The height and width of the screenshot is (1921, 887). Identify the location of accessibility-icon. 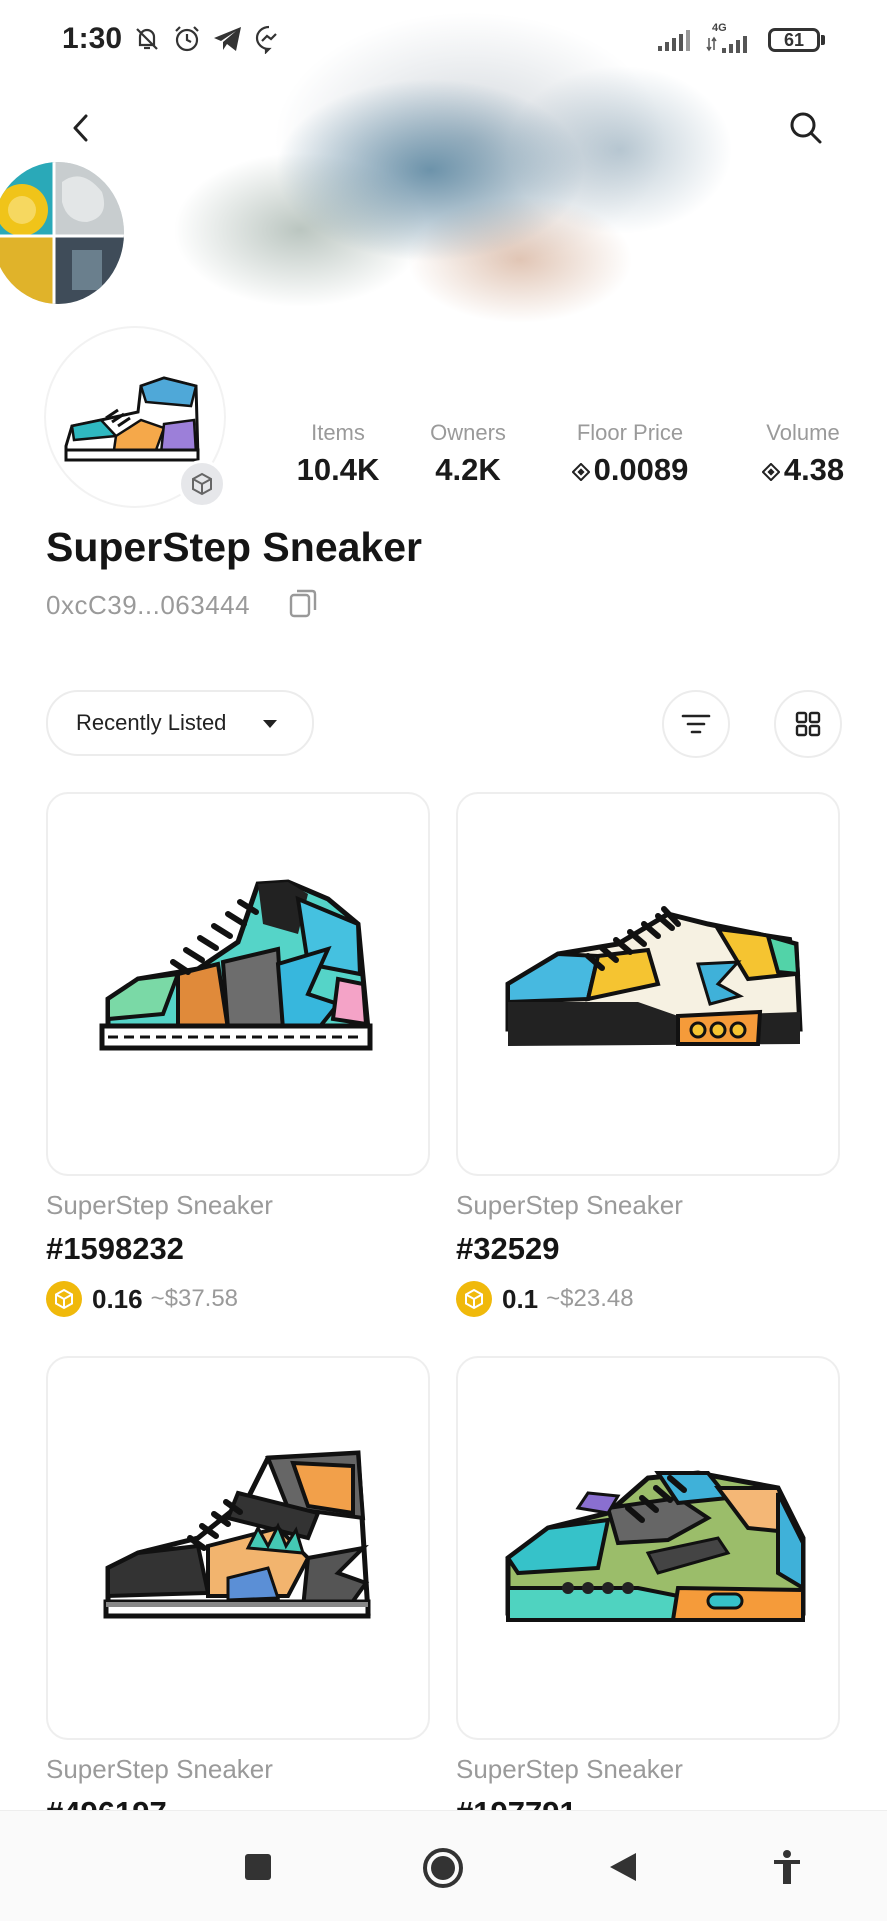
(787, 1867).